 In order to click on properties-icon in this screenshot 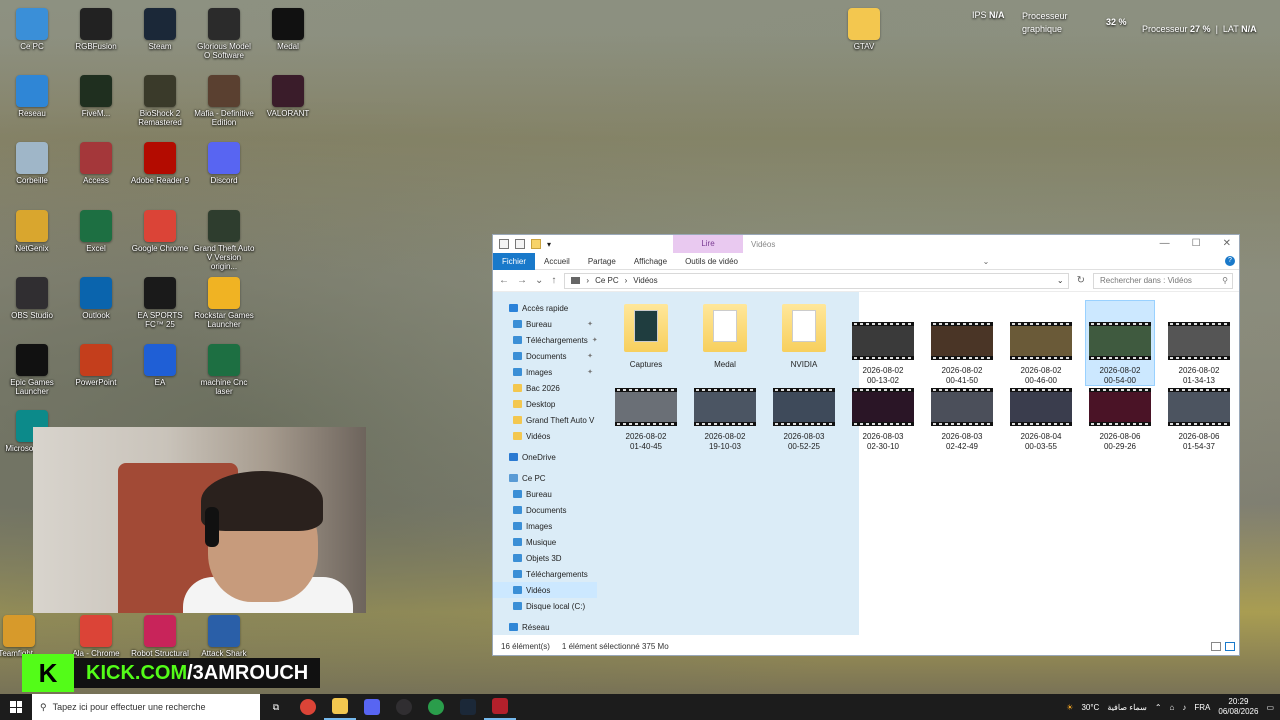, I will do `click(504, 244)`.